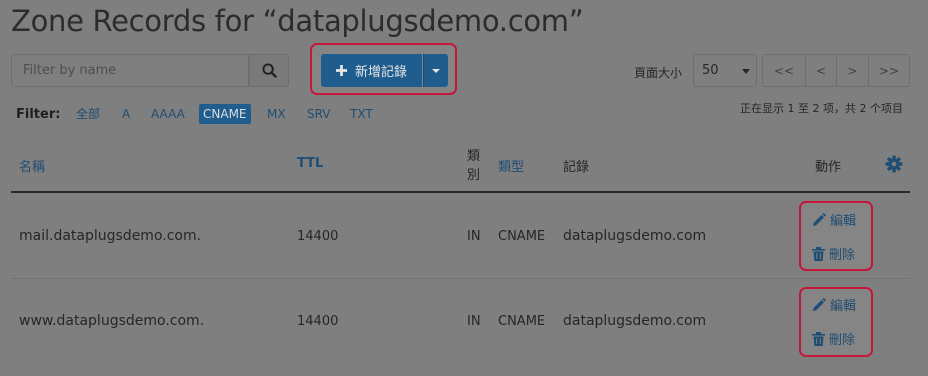  Describe the element at coordinates (852, 70) in the screenshot. I see `pager-next-button: >` at that location.